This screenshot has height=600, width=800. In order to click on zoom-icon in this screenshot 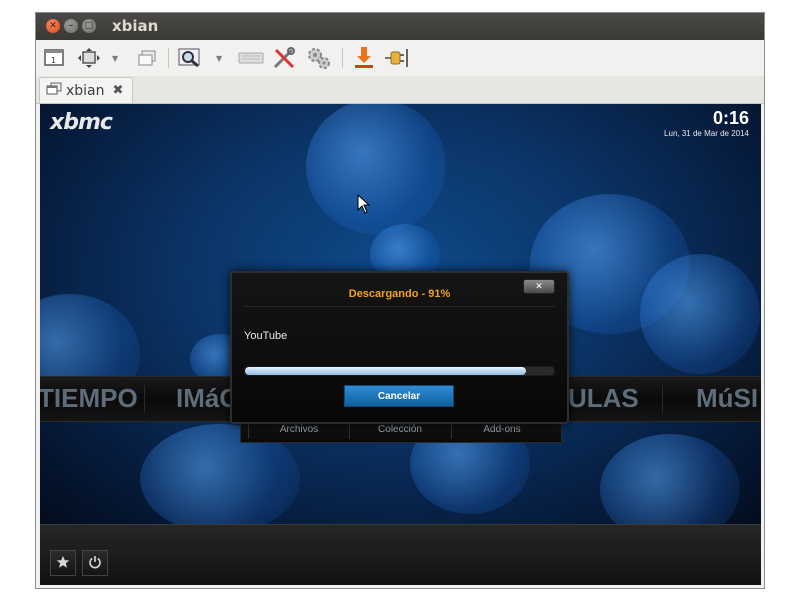, I will do `click(190, 58)`.